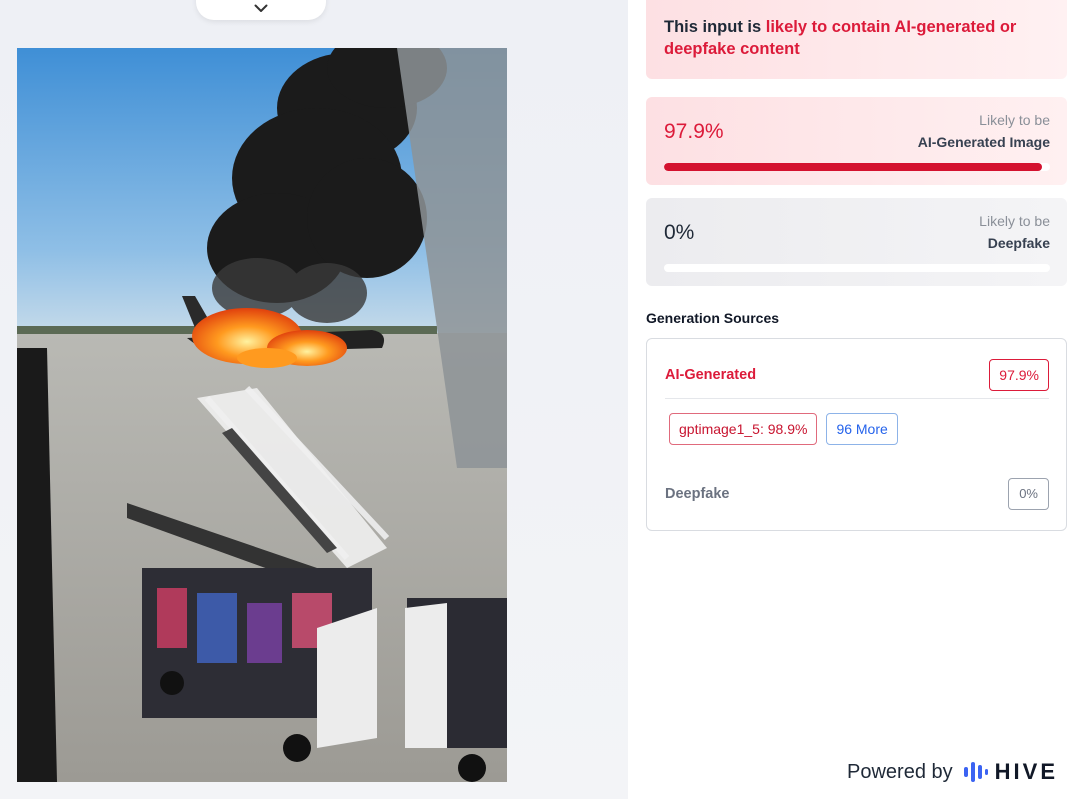 The height and width of the screenshot is (799, 1082). I want to click on hive-logo: HIVE, so click(1010, 772).